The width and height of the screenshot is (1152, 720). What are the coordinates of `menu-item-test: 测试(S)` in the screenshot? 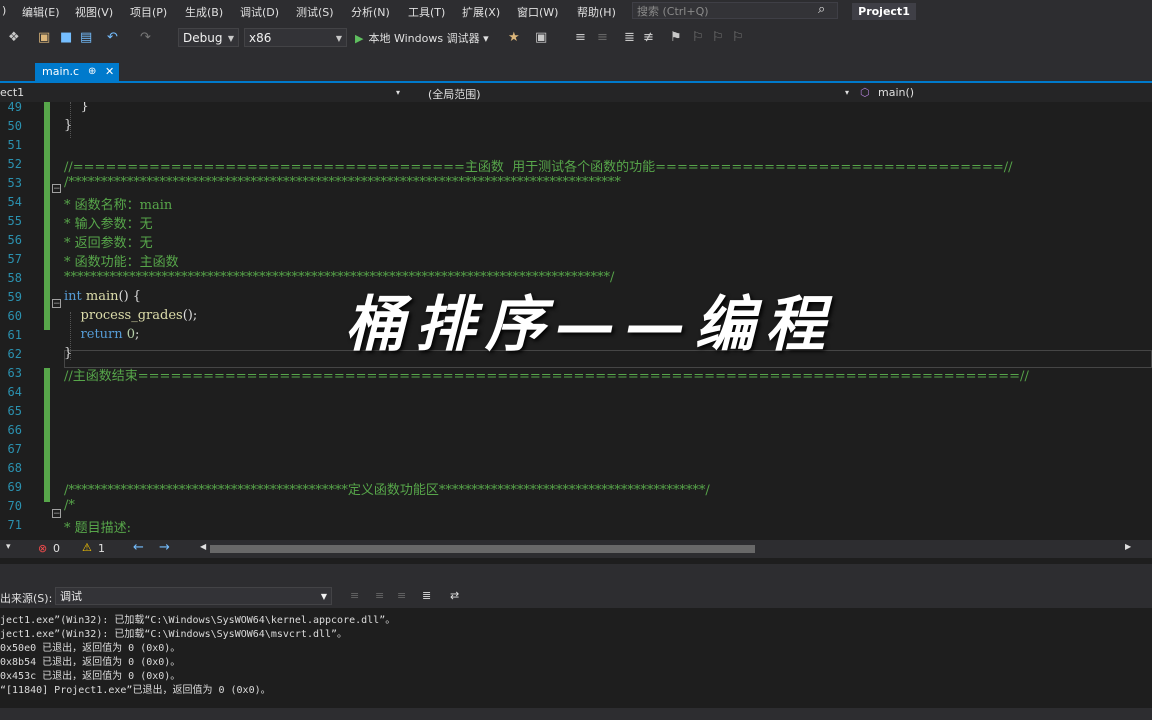 It's located at (315, 12).